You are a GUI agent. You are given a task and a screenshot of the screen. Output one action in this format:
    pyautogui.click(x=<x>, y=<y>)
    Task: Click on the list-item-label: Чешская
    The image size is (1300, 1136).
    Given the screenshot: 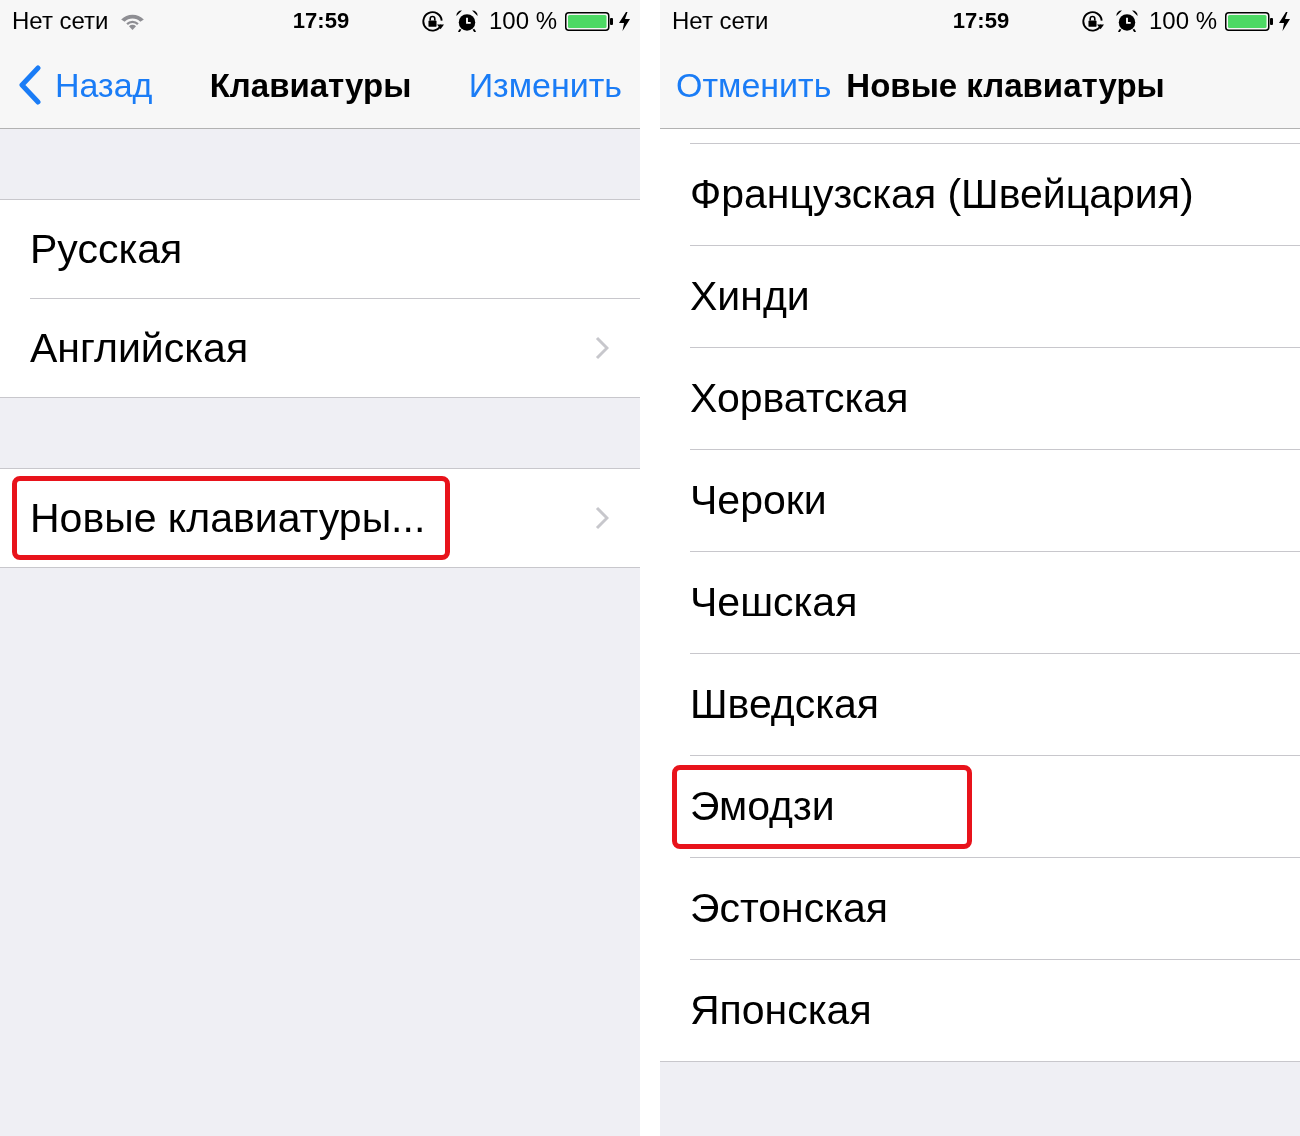 What is the action you would take?
    pyautogui.click(x=774, y=602)
    